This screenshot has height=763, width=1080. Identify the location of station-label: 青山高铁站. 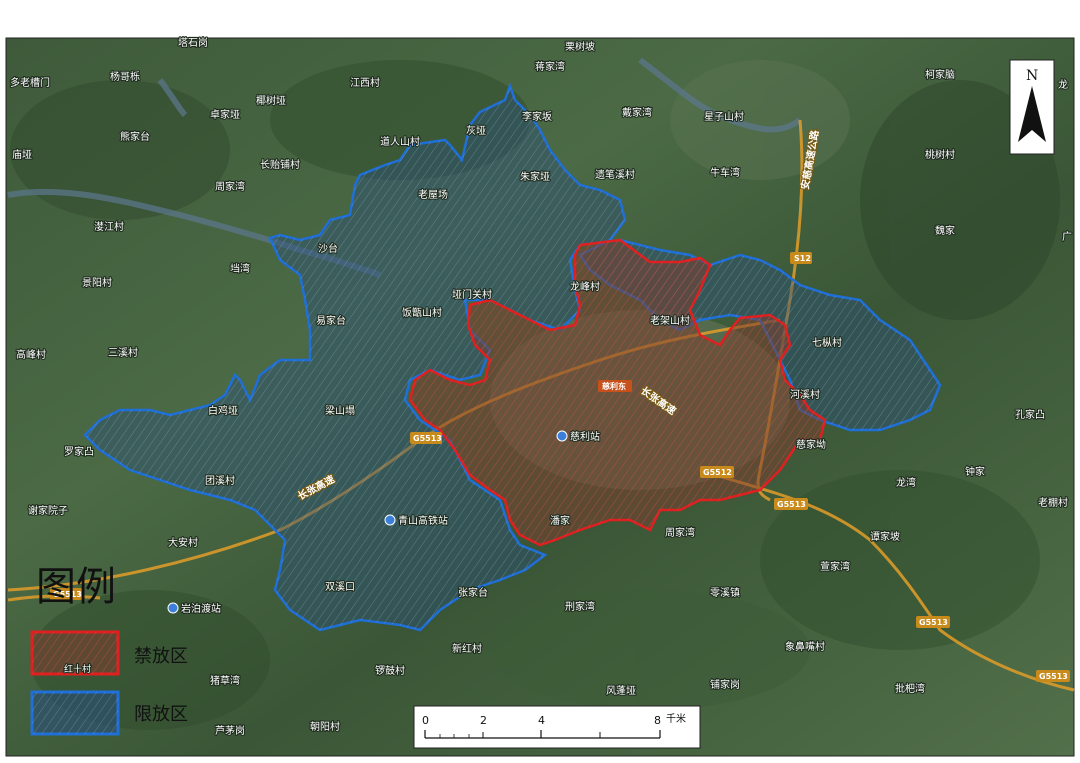
(423, 520).